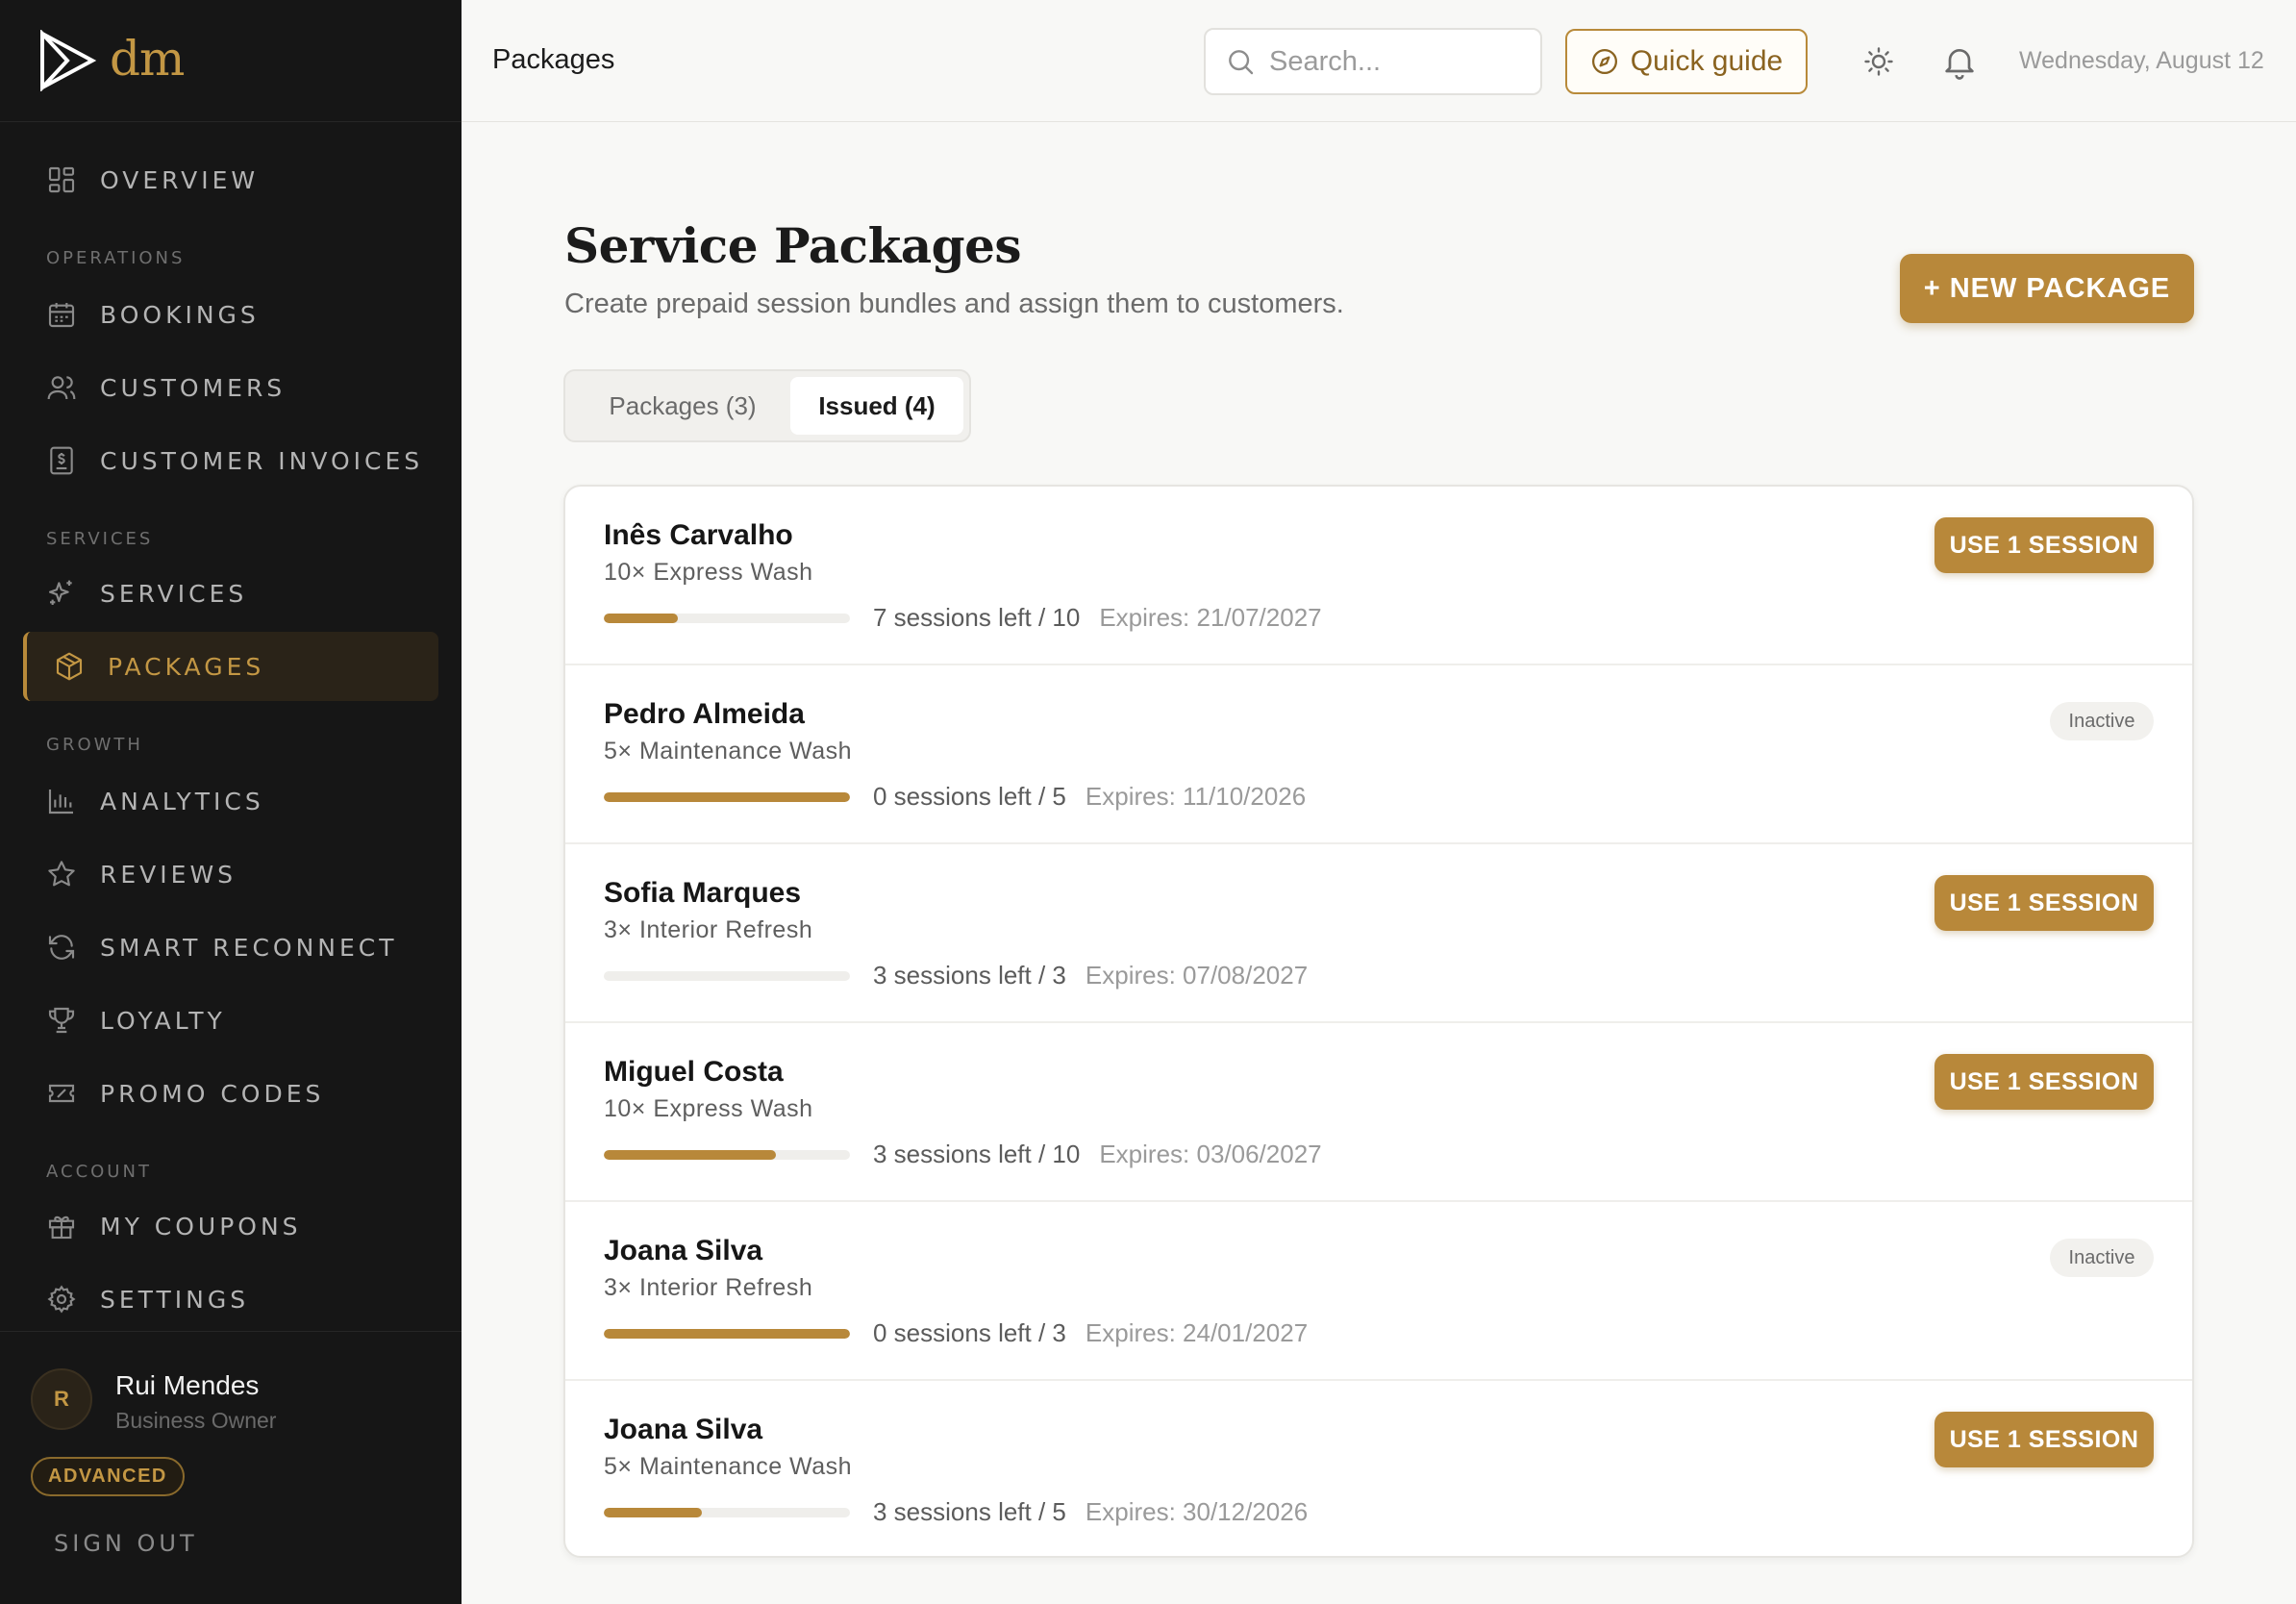  What do you see at coordinates (147, 59) in the screenshot?
I see `logo-text: dm` at bounding box center [147, 59].